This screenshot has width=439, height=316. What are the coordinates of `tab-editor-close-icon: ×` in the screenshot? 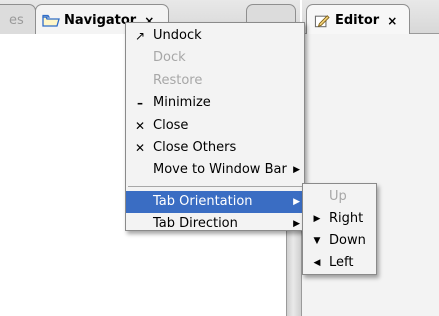 It's located at (392, 21).